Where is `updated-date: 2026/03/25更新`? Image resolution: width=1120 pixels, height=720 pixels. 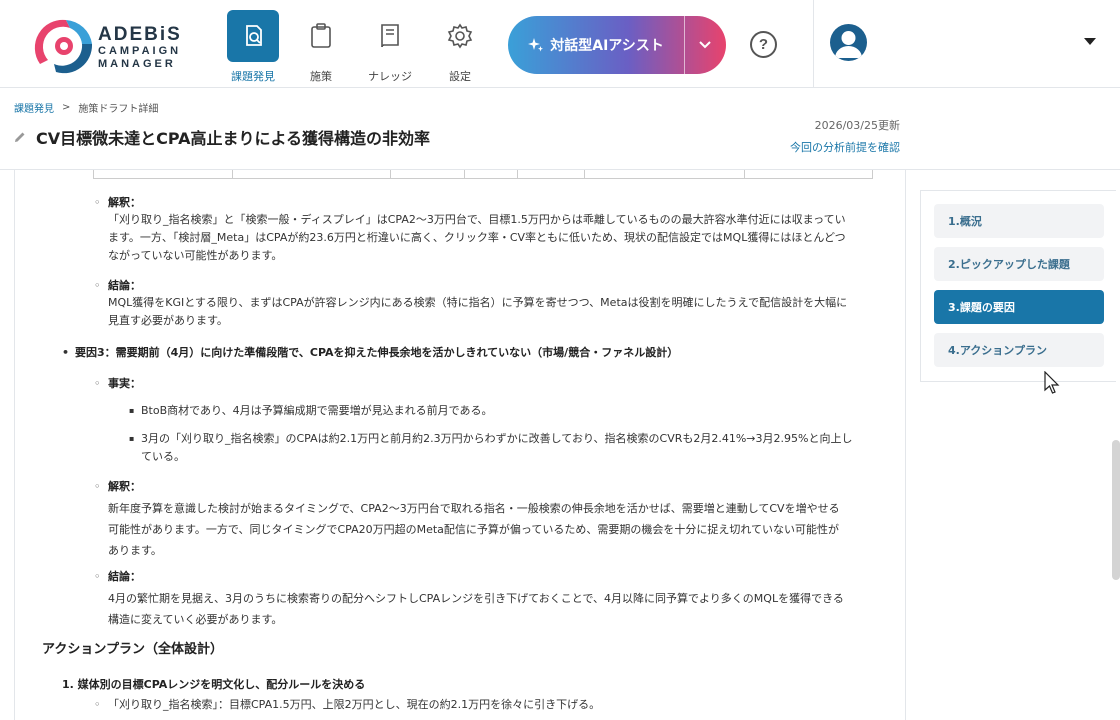 updated-date: 2026/03/25更新 is located at coordinates (857, 125).